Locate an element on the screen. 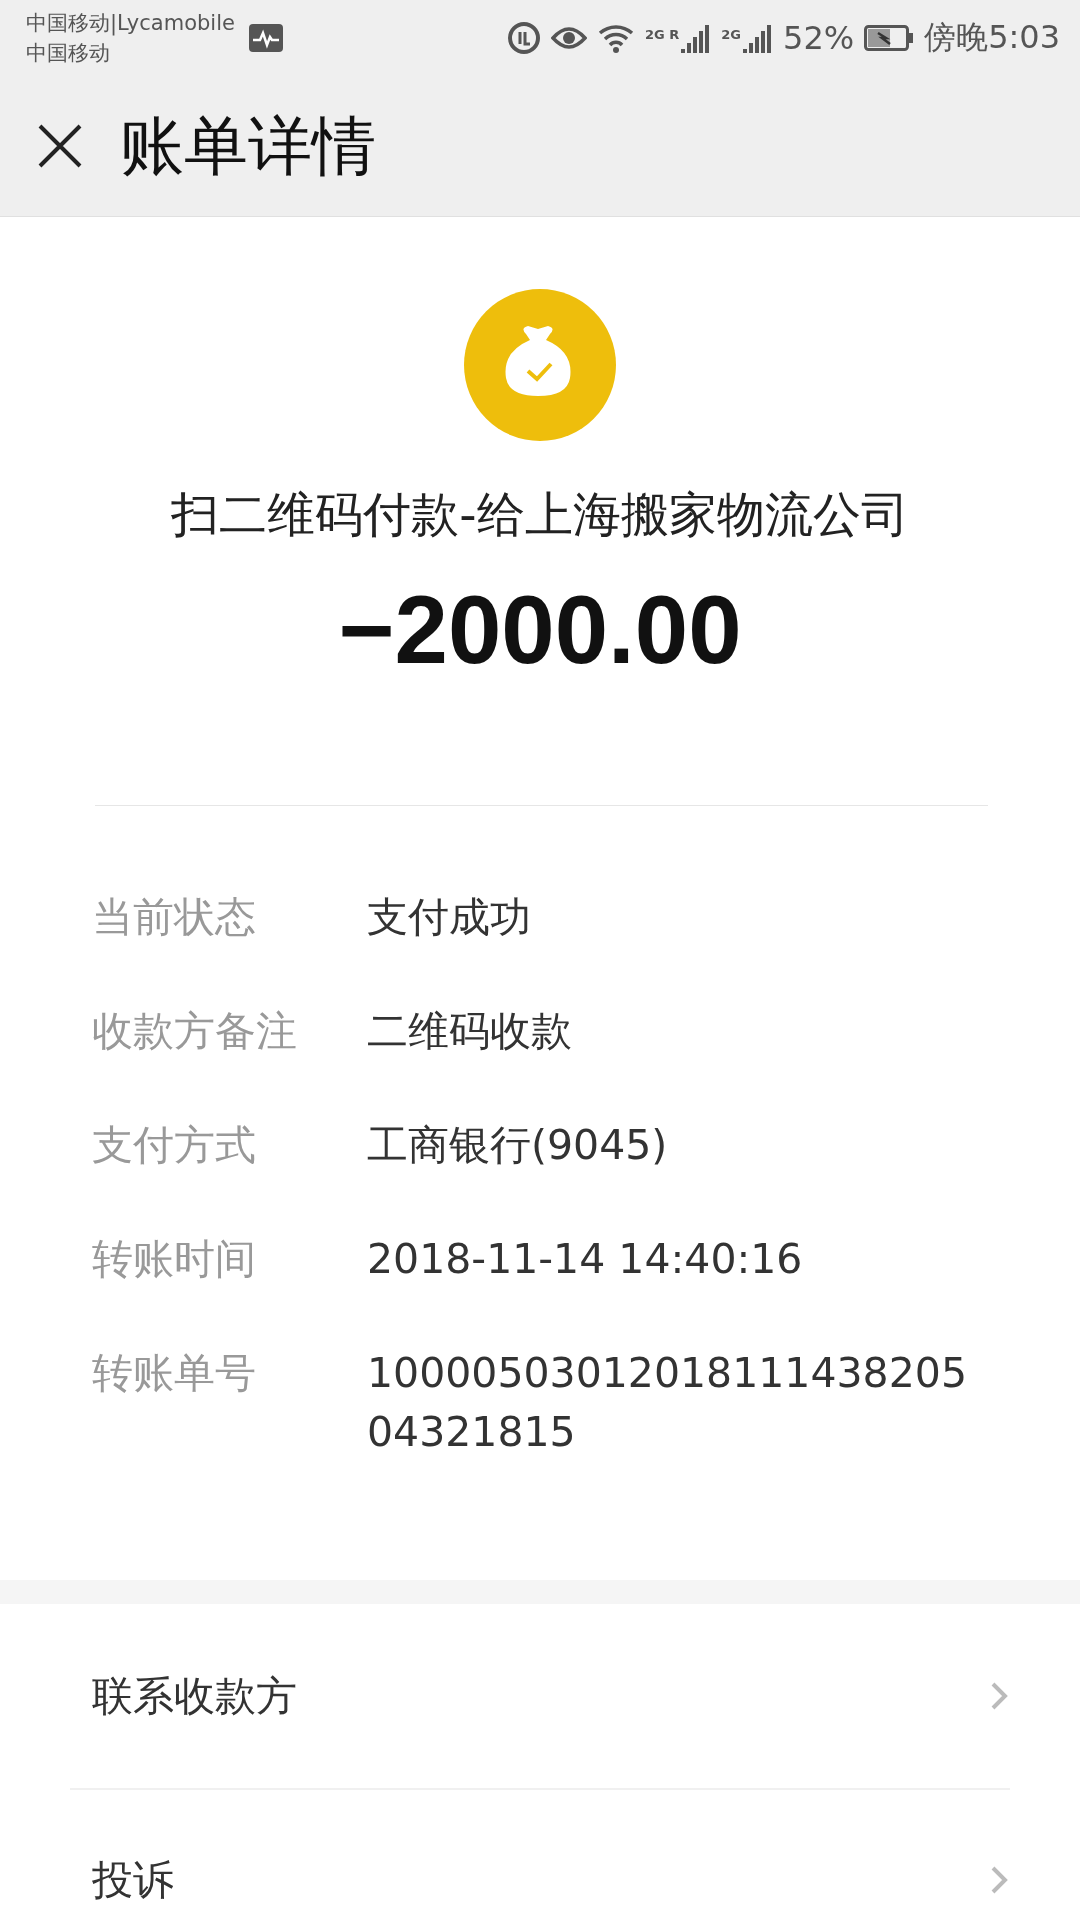 The width and height of the screenshot is (1080, 1920). eye-icon is located at coordinates (569, 38).